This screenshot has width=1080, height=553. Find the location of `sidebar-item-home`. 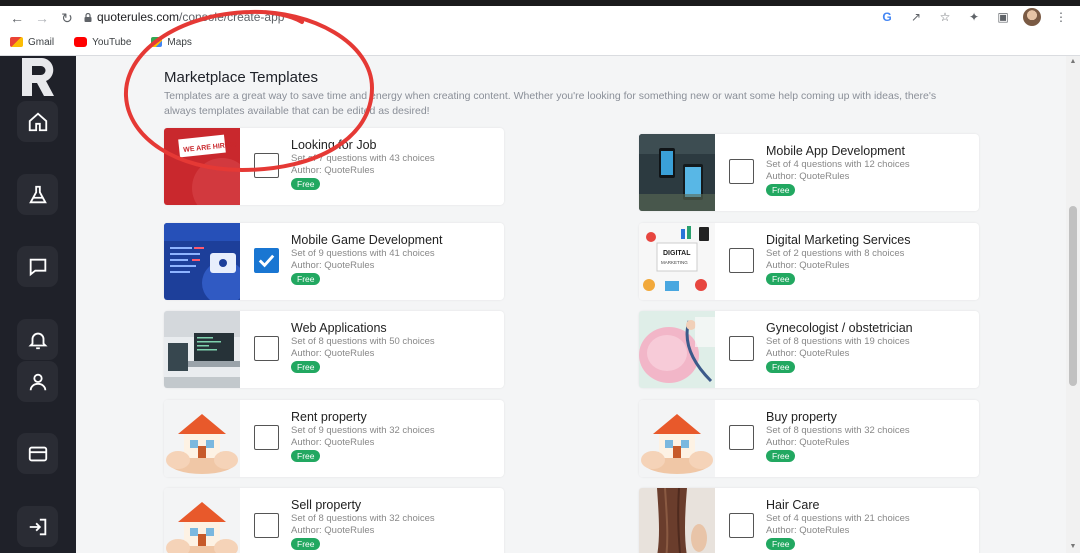

sidebar-item-home is located at coordinates (37, 121).